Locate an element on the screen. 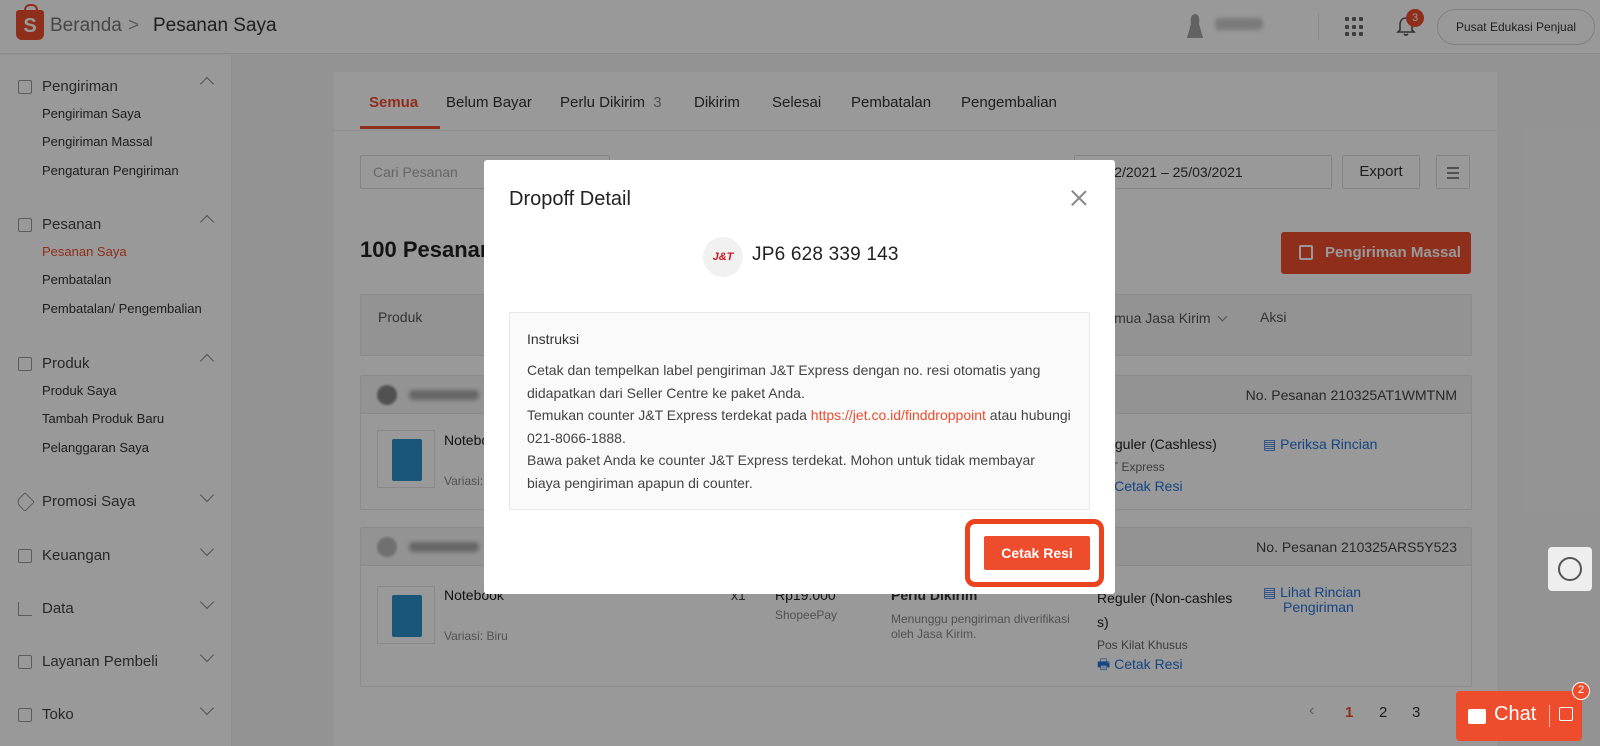 This screenshot has width=1600, height=746. support-headset-icon is located at coordinates (1570, 569).